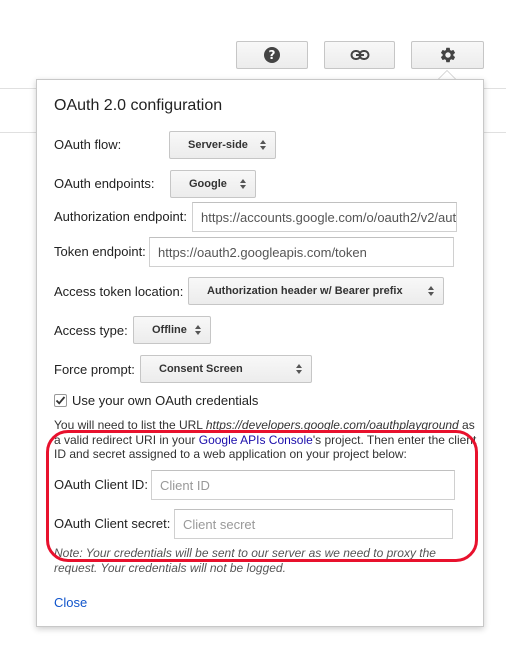 Image resolution: width=506 pixels, height=666 pixels. Describe the element at coordinates (130, 425) in the screenshot. I see `info-text-1: You will need to list the URL` at that location.